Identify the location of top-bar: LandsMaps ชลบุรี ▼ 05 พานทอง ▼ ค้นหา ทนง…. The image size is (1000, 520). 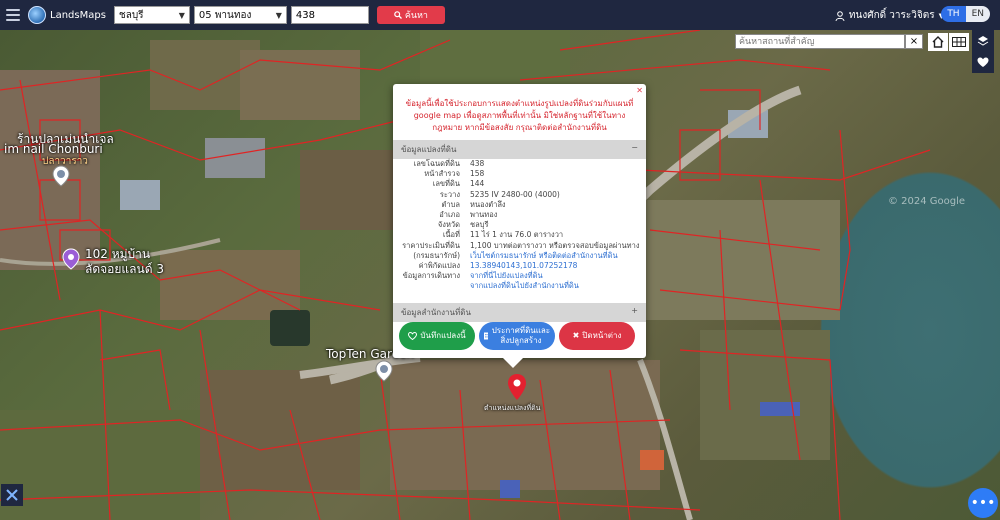
(500, 15).